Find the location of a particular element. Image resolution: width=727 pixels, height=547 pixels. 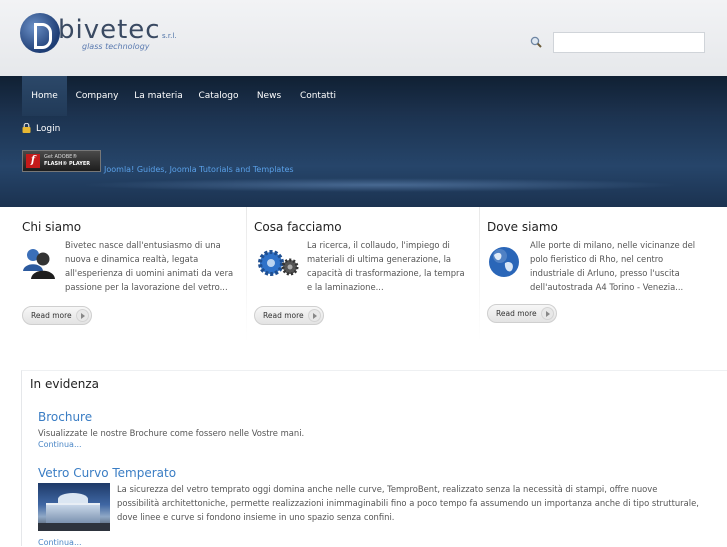

globe-icon is located at coordinates (504, 262).